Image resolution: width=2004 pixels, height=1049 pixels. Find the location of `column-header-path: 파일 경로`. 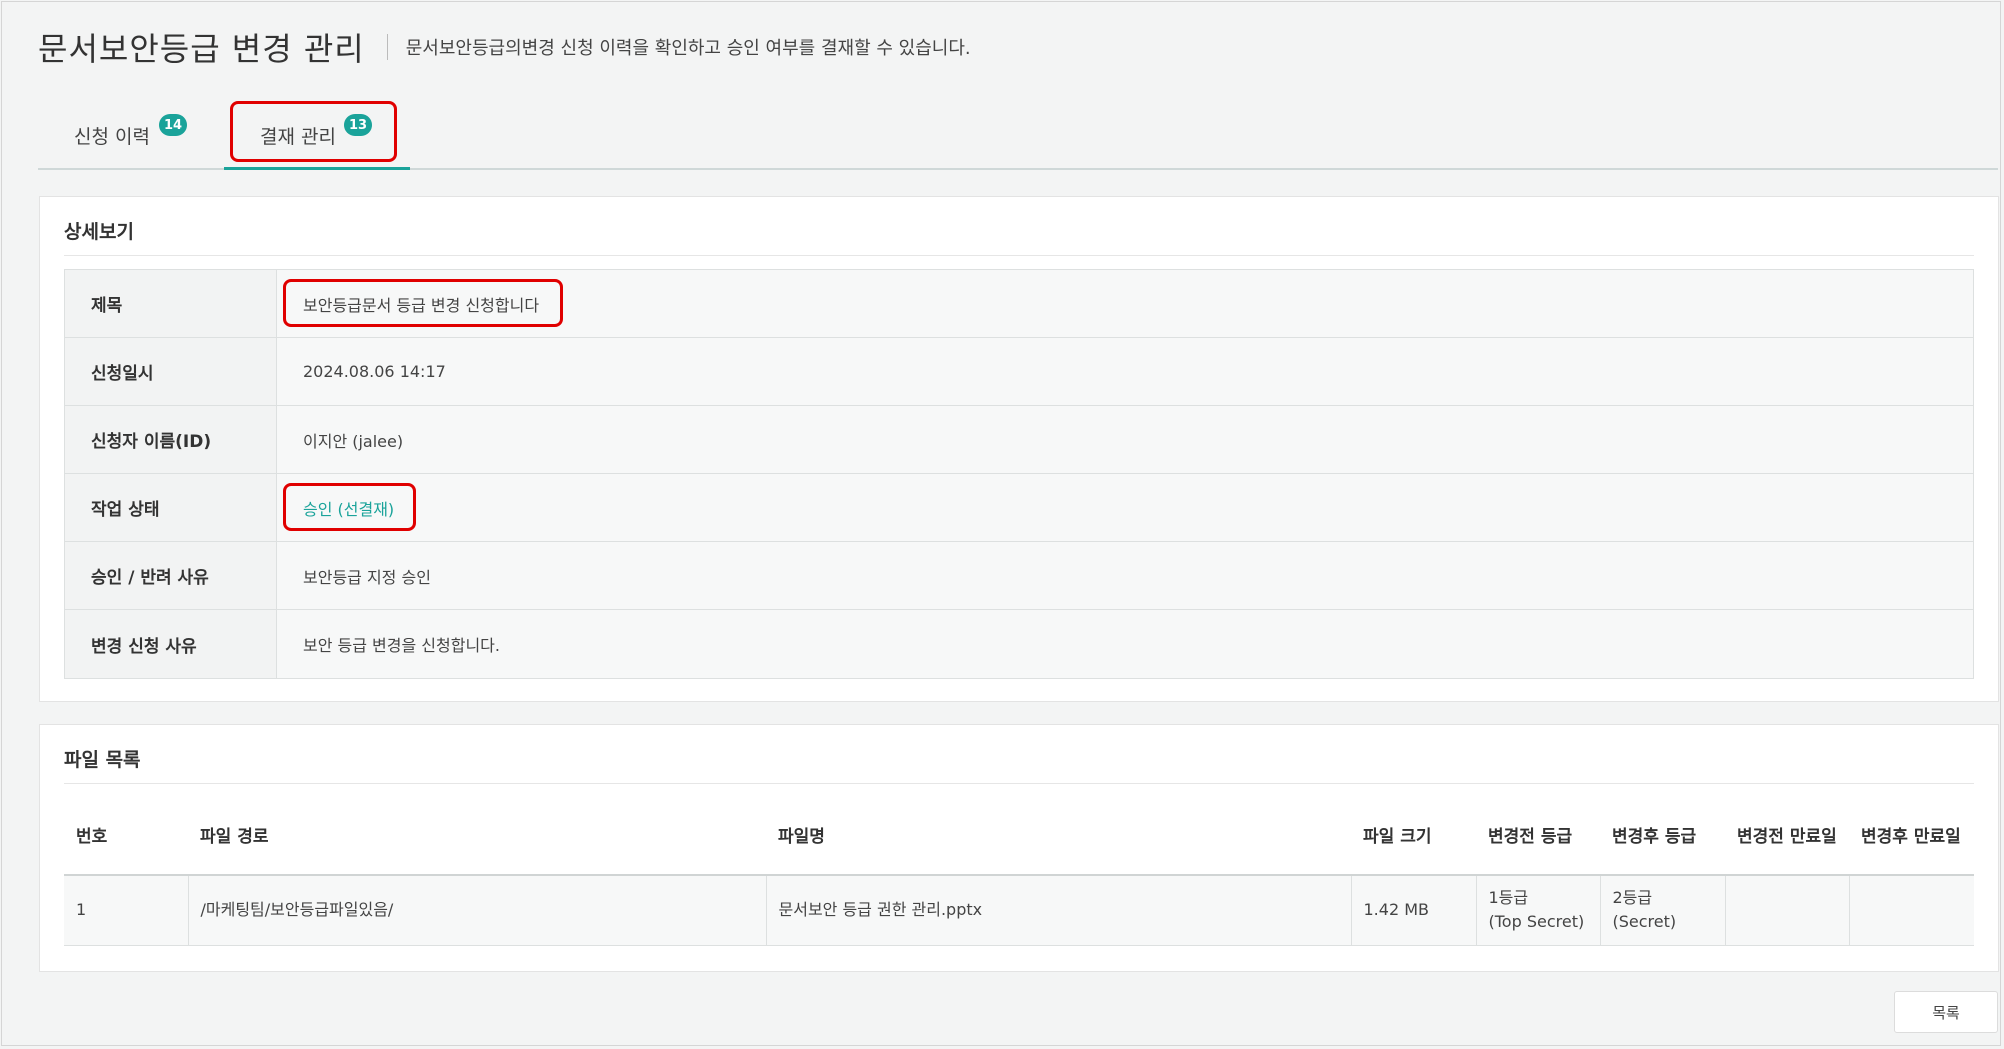

column-header-path: 파일 경로 is located at coordinates (477, 835).